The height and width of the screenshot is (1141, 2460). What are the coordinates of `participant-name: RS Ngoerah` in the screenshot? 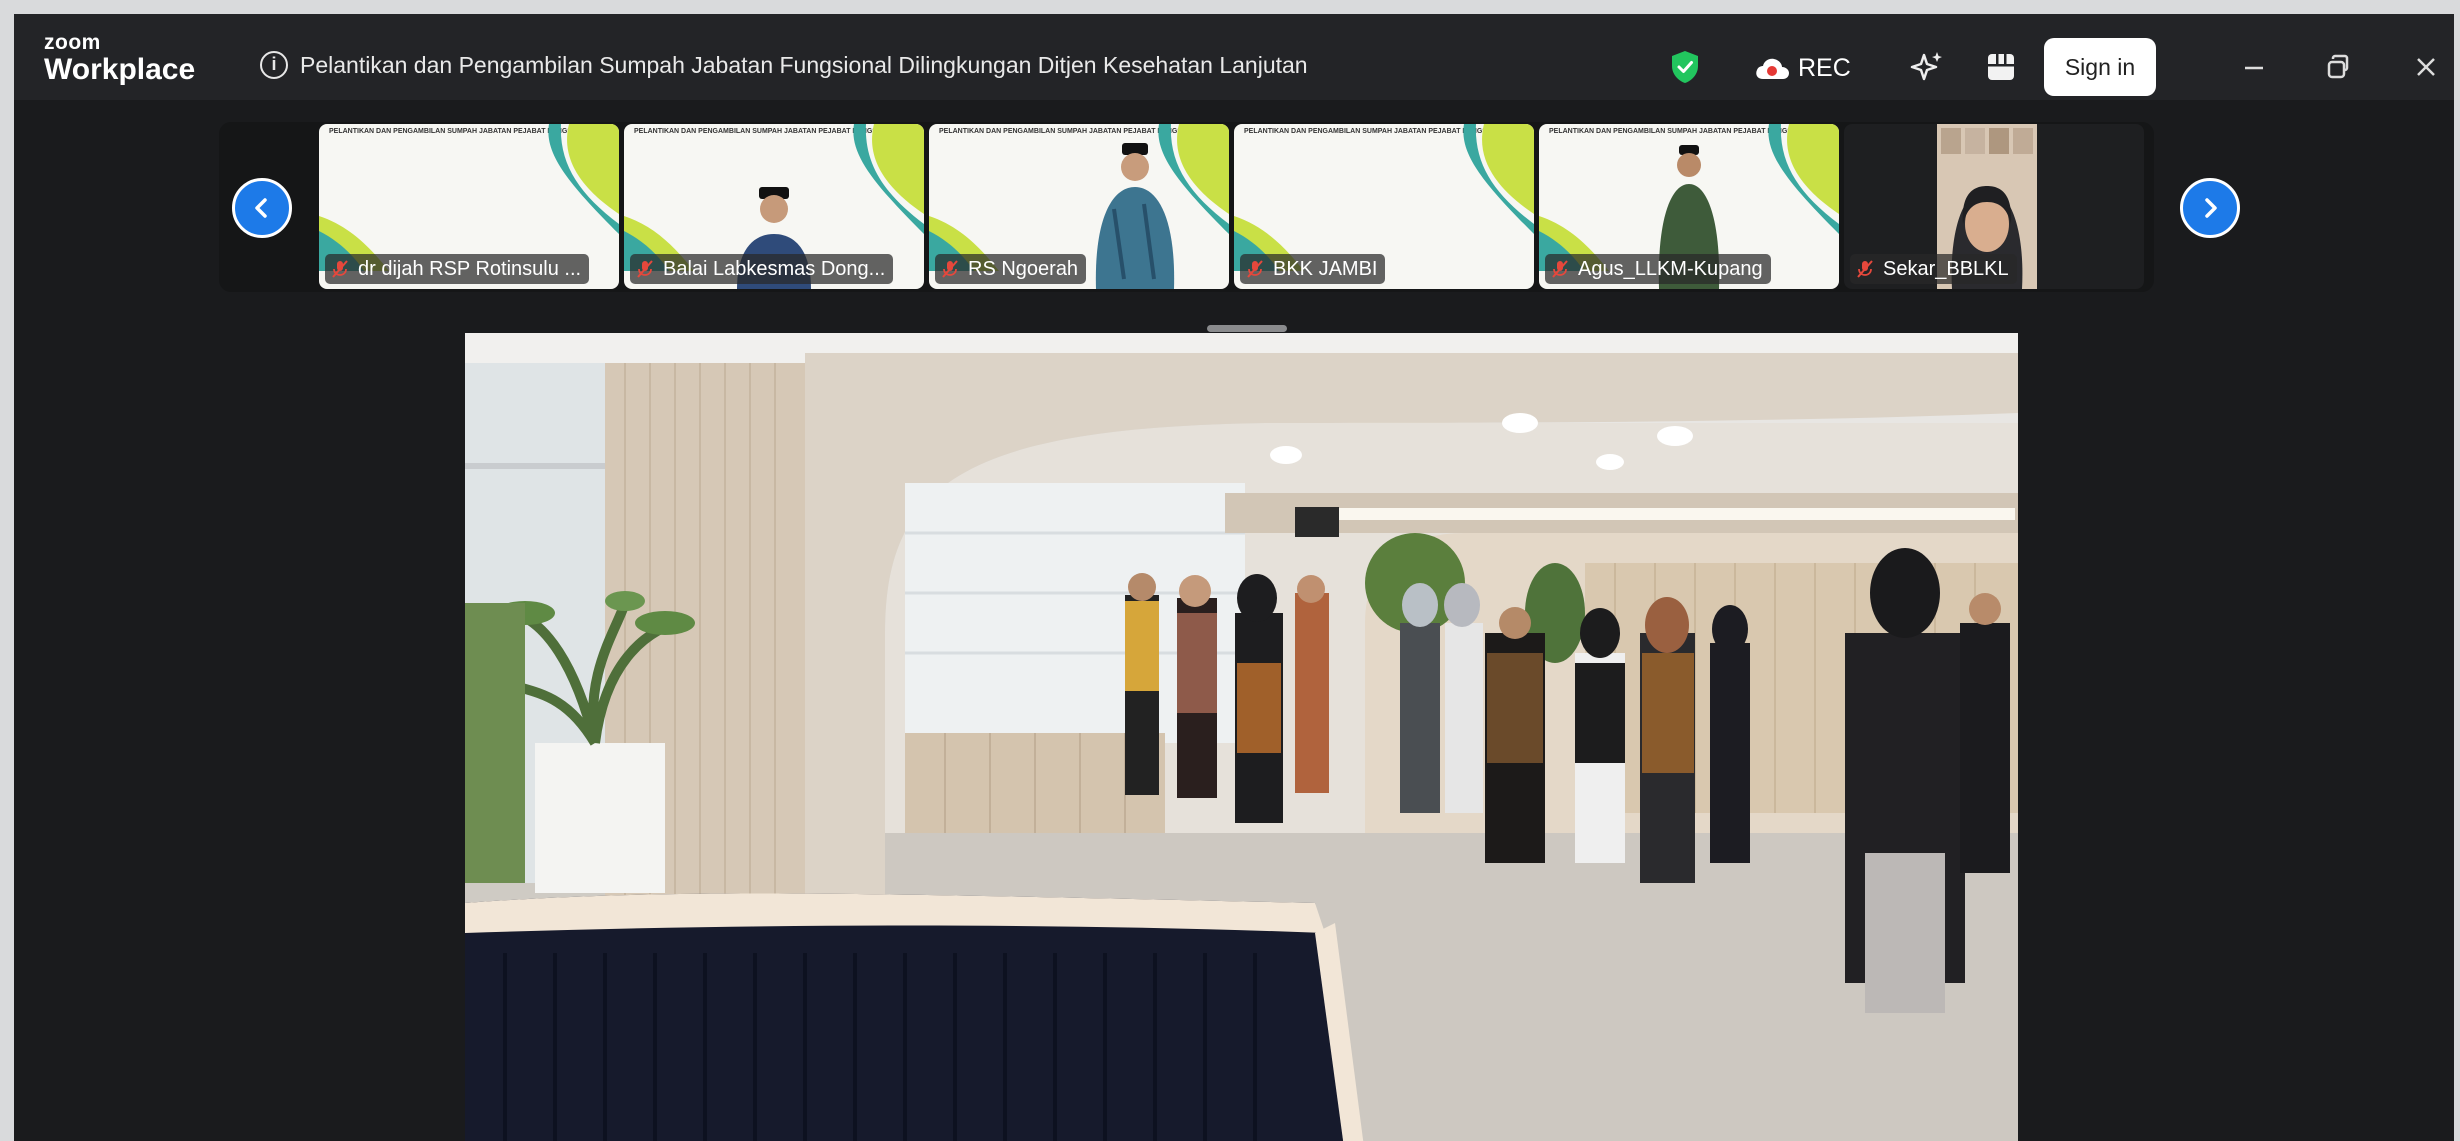 It's located at (1023, 268).